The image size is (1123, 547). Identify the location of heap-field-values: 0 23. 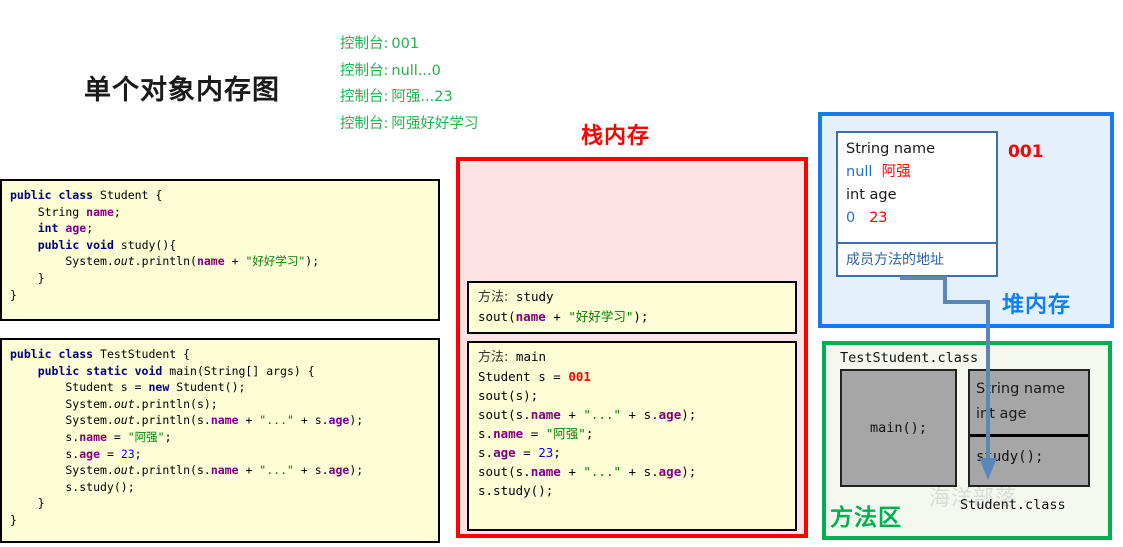
(921, 218).